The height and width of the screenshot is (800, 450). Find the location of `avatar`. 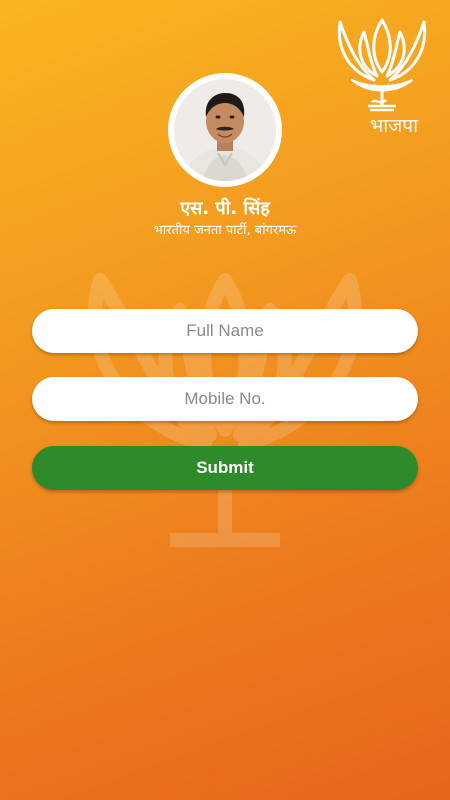

avatar is located at coordinates (225, 130).